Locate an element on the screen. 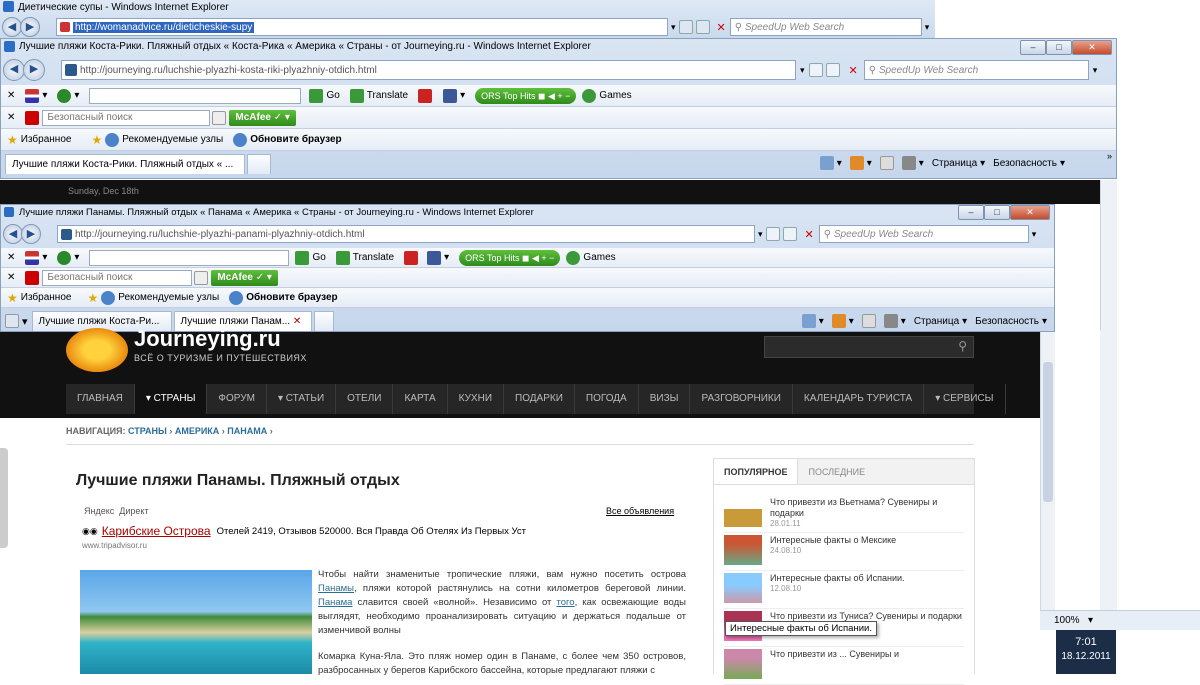 The height and width of the screenshot is (685, 1200). home-dropdown-icon: ▾ is located at coordinates (839, 163).